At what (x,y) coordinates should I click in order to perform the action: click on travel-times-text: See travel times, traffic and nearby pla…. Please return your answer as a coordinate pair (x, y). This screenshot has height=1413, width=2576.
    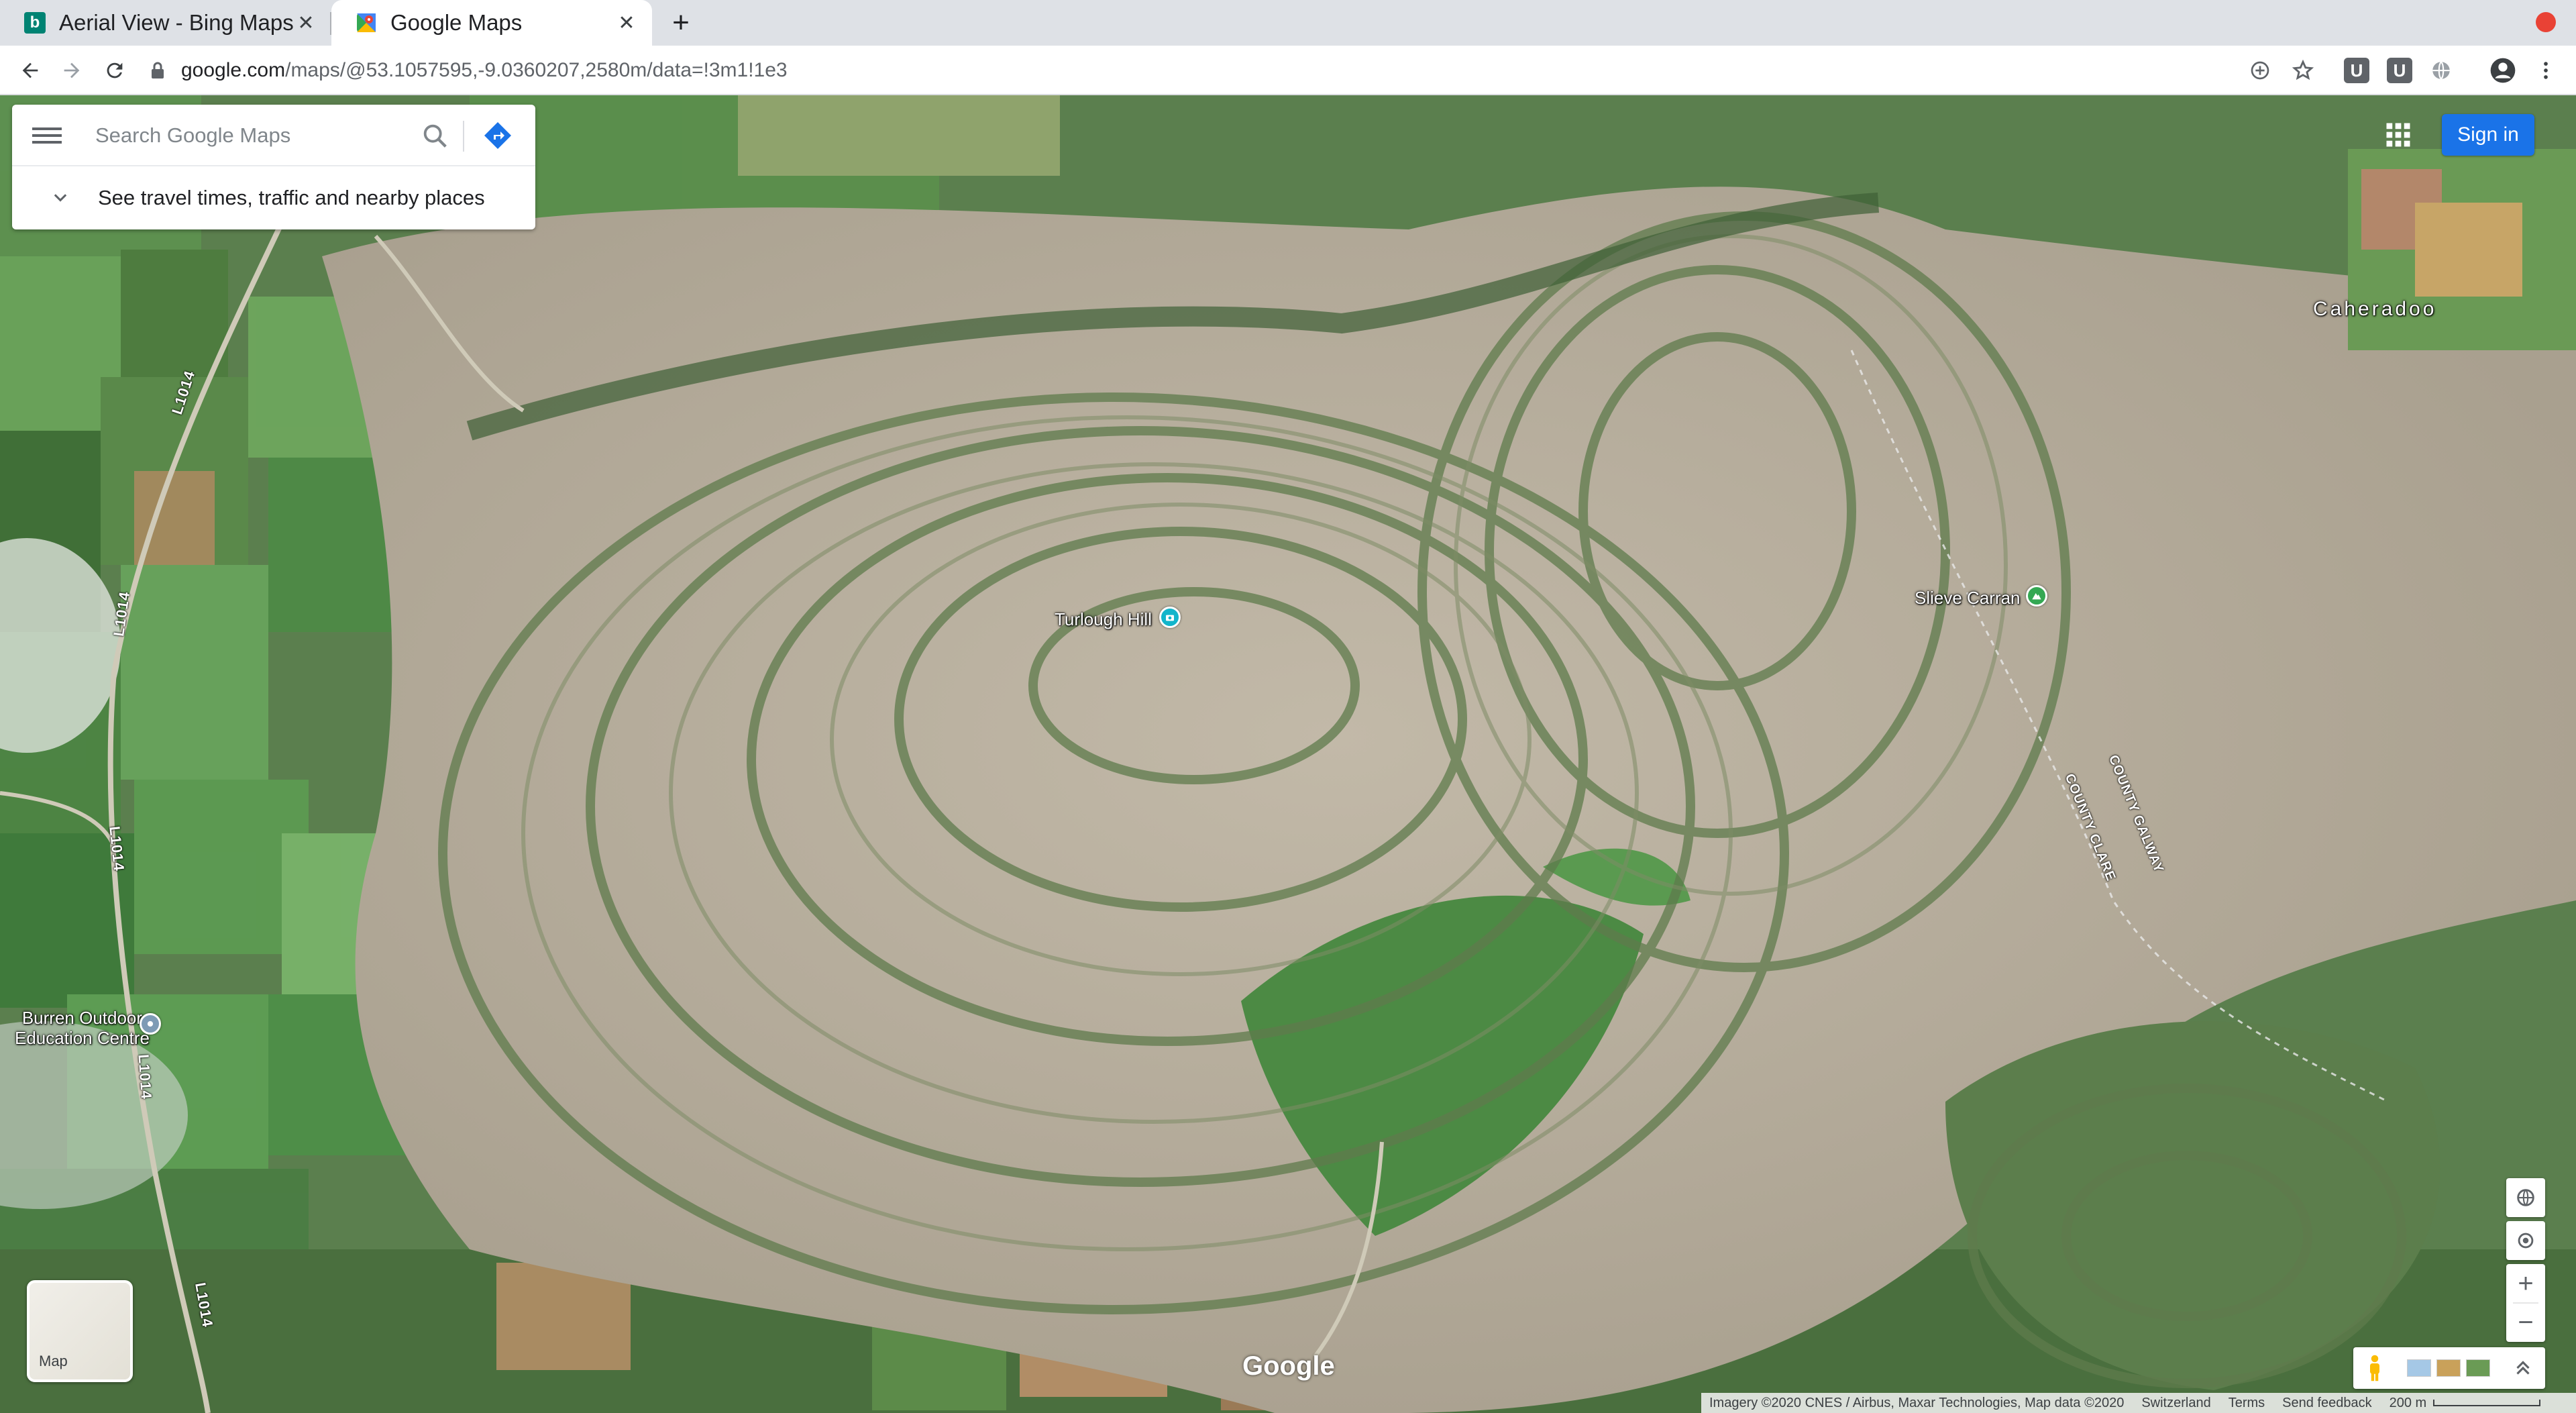
    Looking at the image, I should click on (291, 197).